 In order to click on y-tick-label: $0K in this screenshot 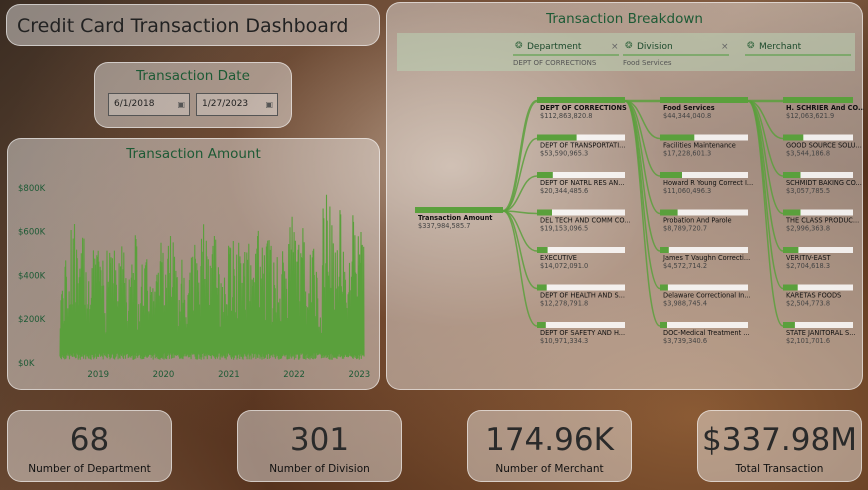, I will do `click(26, 364)`.